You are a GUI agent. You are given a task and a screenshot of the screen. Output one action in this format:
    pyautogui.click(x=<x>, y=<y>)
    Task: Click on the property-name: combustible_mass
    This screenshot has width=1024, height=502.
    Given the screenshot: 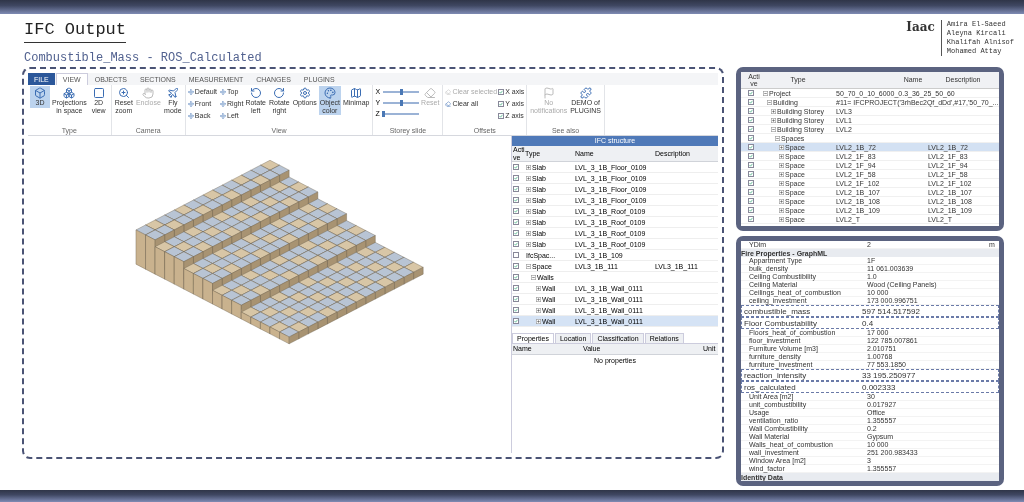 What is the action you would take?
    pyautogui.click(x=778, y=311)
    